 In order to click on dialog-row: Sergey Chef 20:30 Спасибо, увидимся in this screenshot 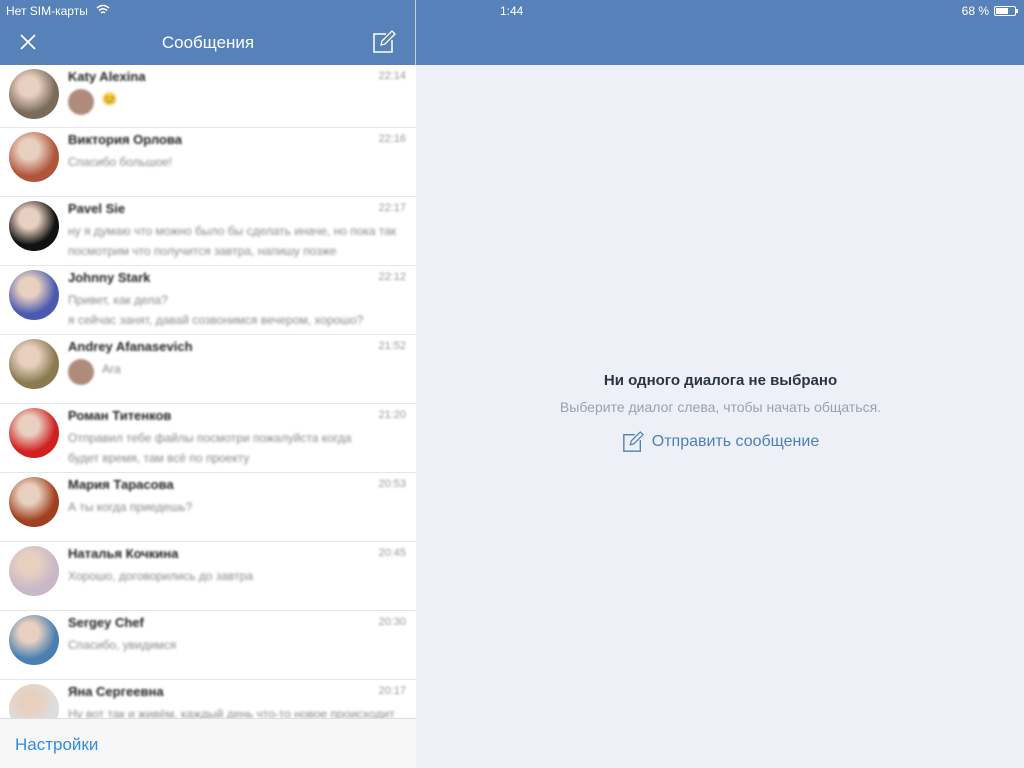, I will do `click(208, 645)`.